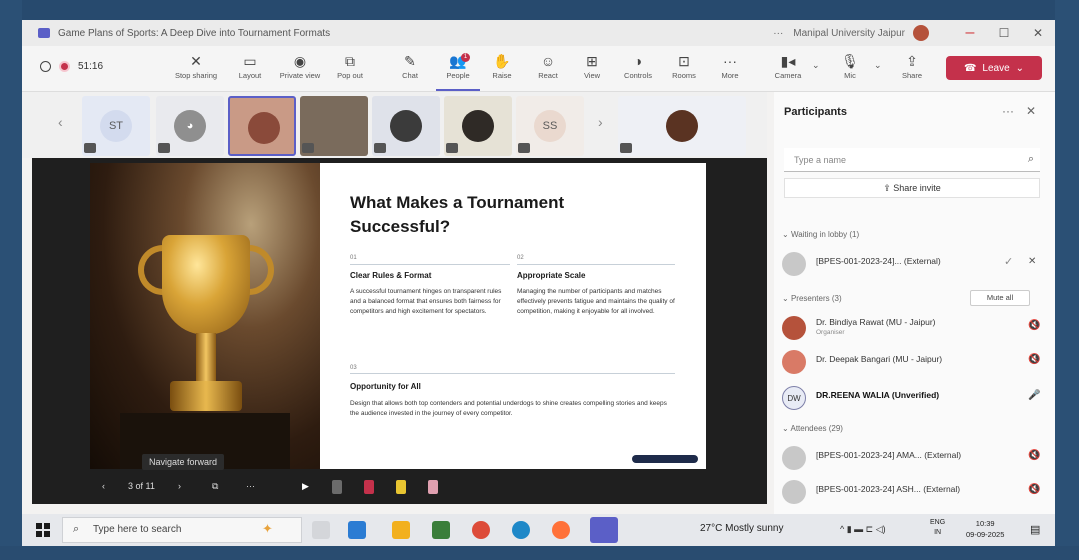 Image resolution: width=1079 pixels, height=560 pixels. I want to click on search-participants-input: Type a name ⌕, so click(912, 160).